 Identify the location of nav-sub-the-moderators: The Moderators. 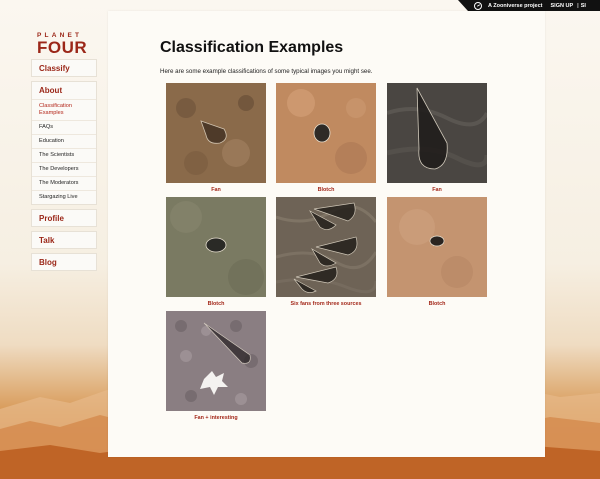
(64, 184).